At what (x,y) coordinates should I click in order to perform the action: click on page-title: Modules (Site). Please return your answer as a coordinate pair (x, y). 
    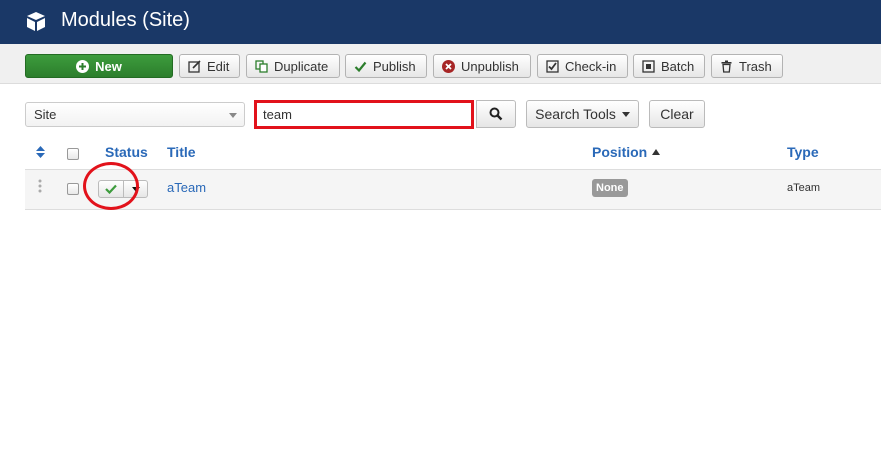
    Looking at the image, I should click on (125, 20).